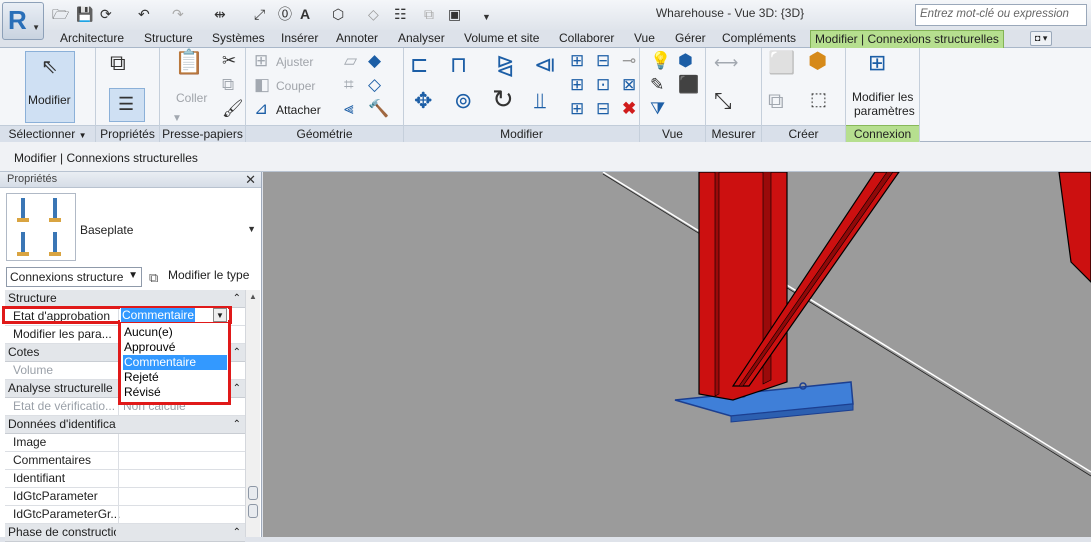 The height and width of the screenshot is (542, 1091). What do you see at coordinates (285, 14) in the screenshot?
I see `tag-icon: ⓪` at bounding box center [285, 14].